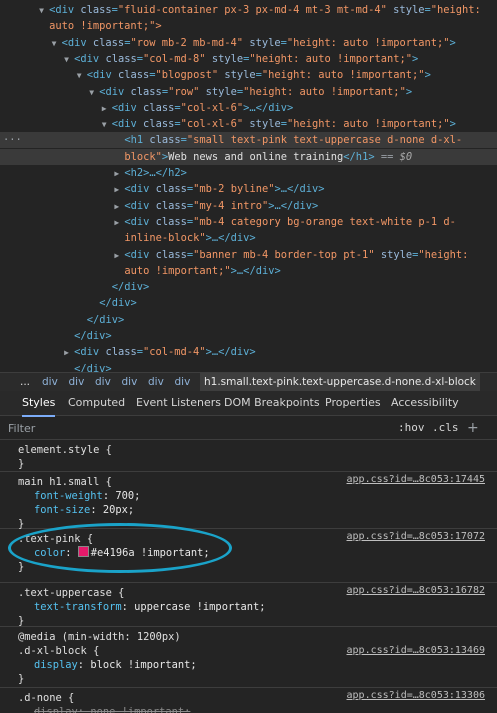 This screenshot has width=497, height=713. Describe the element at coordinates (445, 428) in the screenshot. I see `class-toggle: .cls` at that location.